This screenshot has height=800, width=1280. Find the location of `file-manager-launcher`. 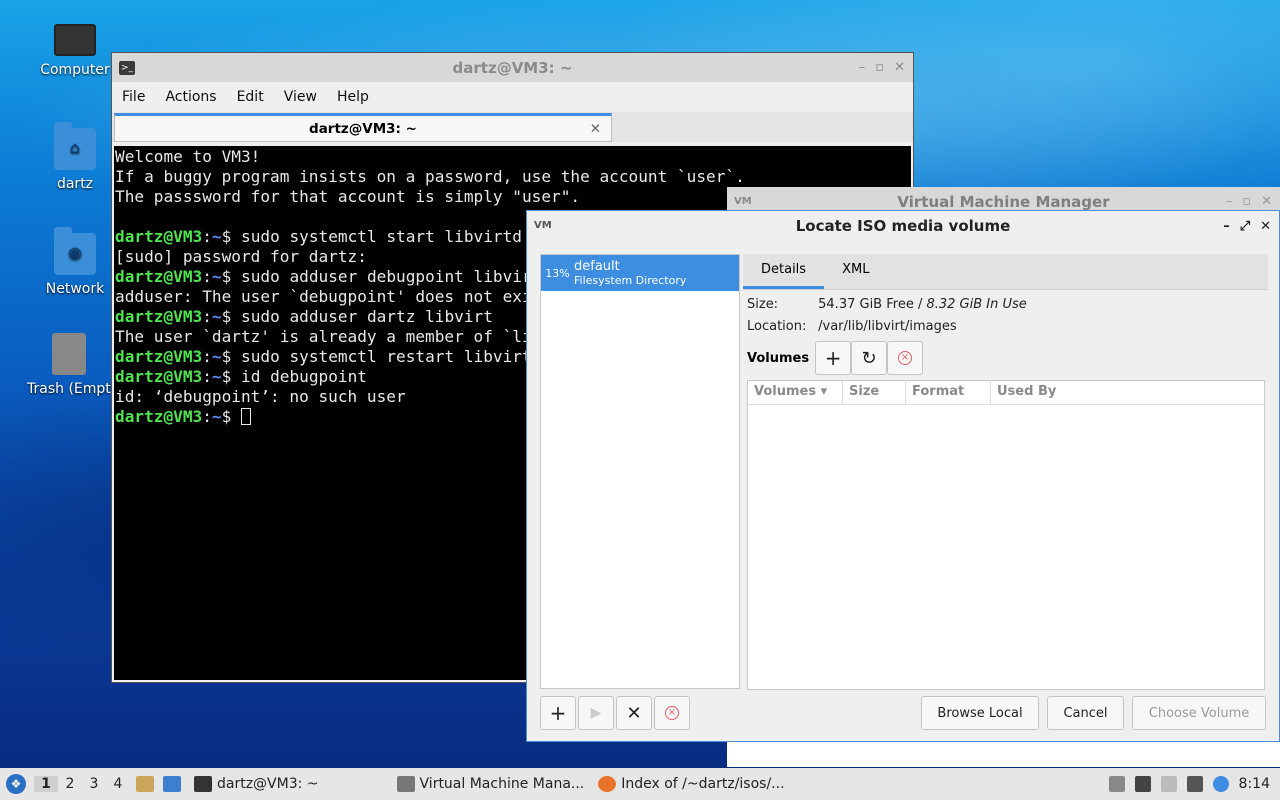

file-manager-launcher is located at coordinates (147, 784).